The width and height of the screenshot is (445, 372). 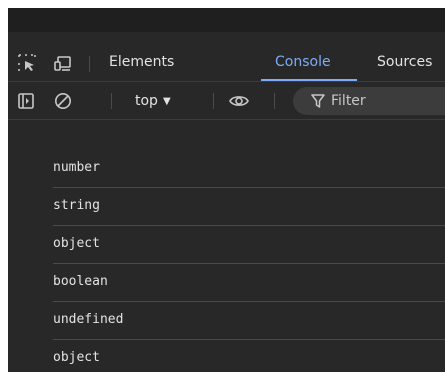 I want to click on tab-console: Console, so click(x=303, y=62).